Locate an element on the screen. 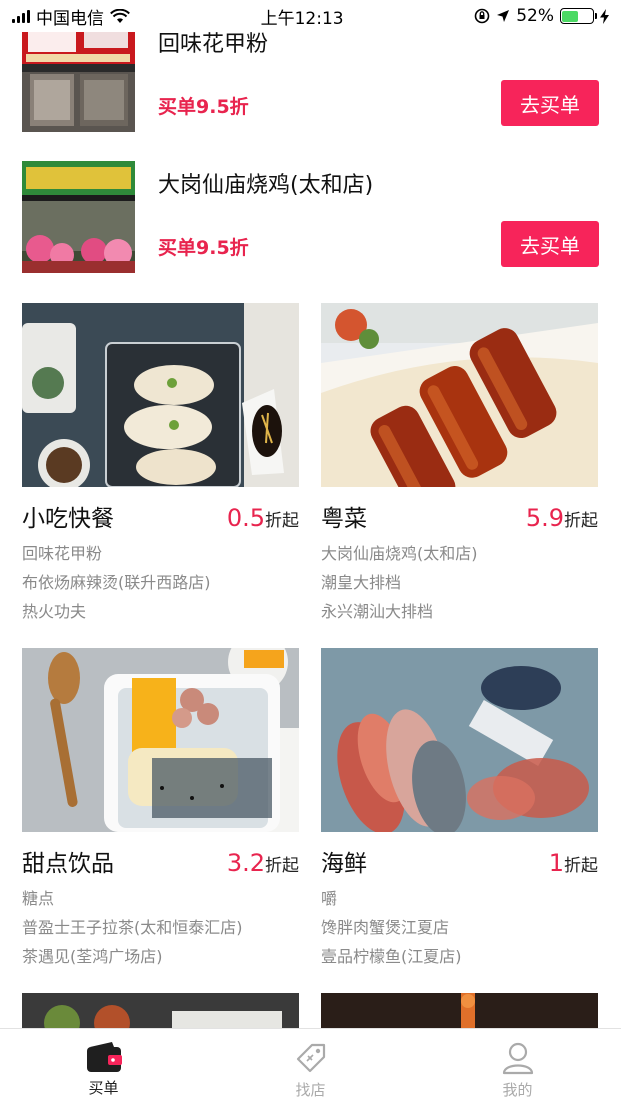  tab-label: 买单 is located at coordinates (103, 1088).